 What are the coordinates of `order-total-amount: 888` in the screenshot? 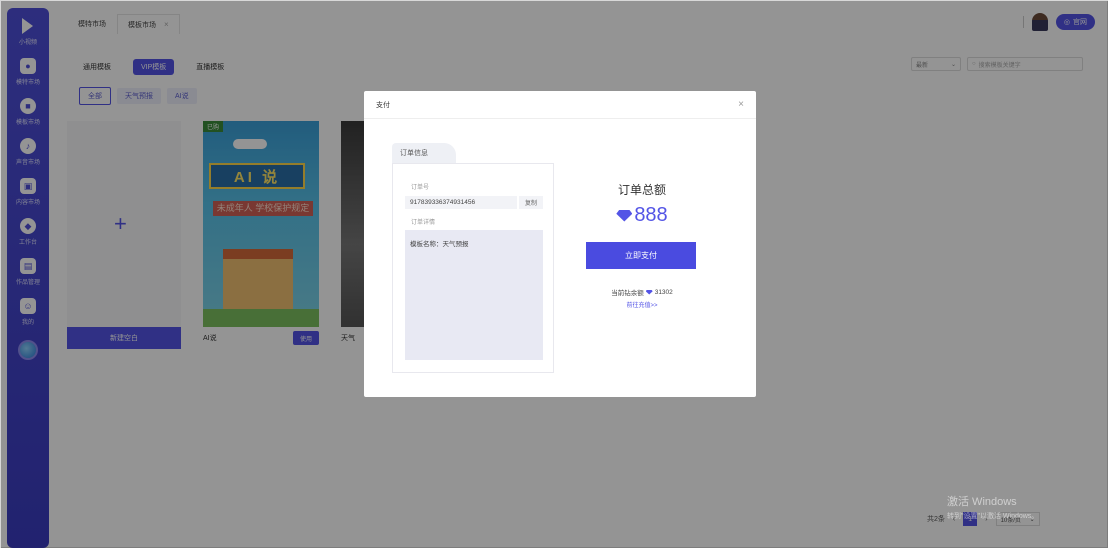 It's located at (642, 215).